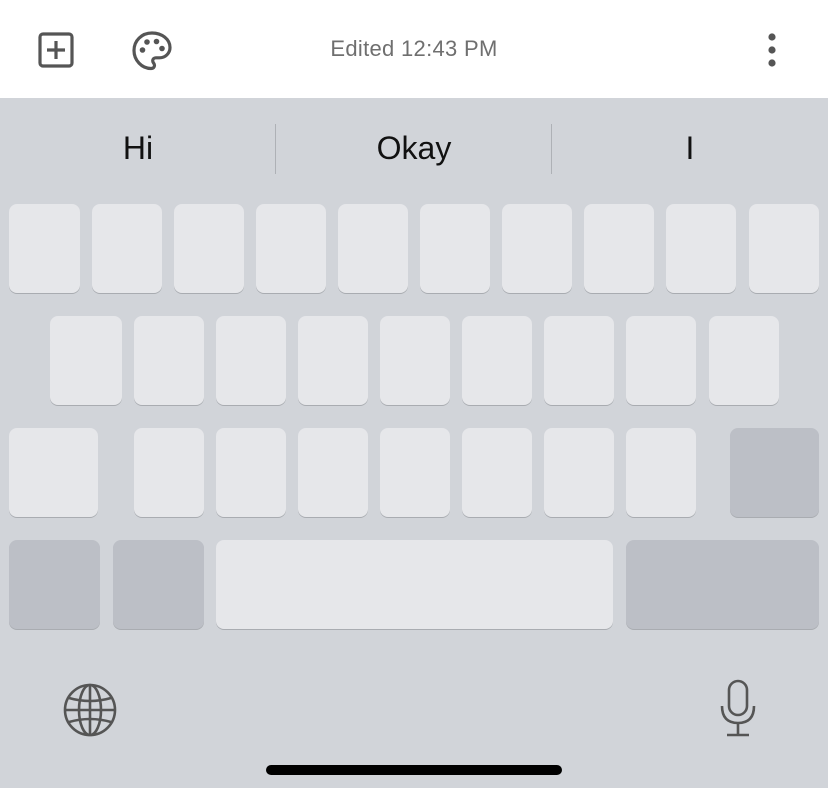  I want to click on suggestion-1: Hi, so click(138, 148).